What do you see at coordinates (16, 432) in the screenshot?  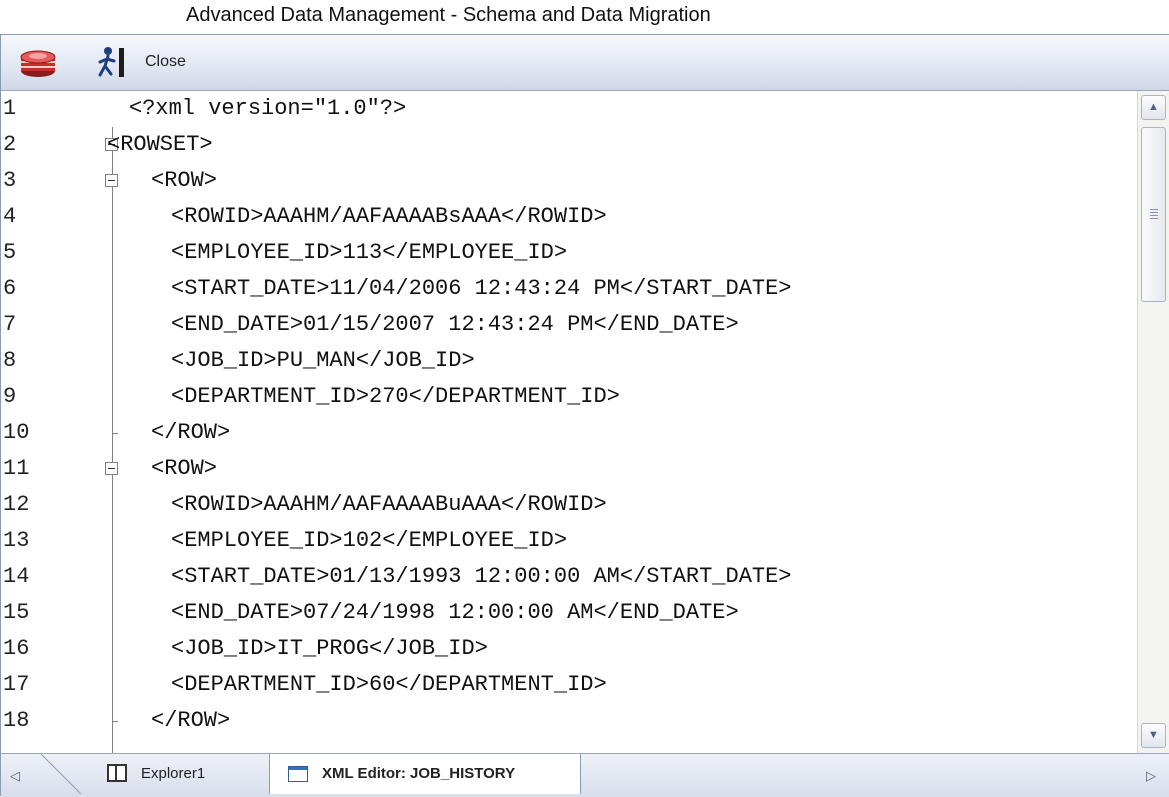 I see `line-number: 10` at bounding box center [16, 432].